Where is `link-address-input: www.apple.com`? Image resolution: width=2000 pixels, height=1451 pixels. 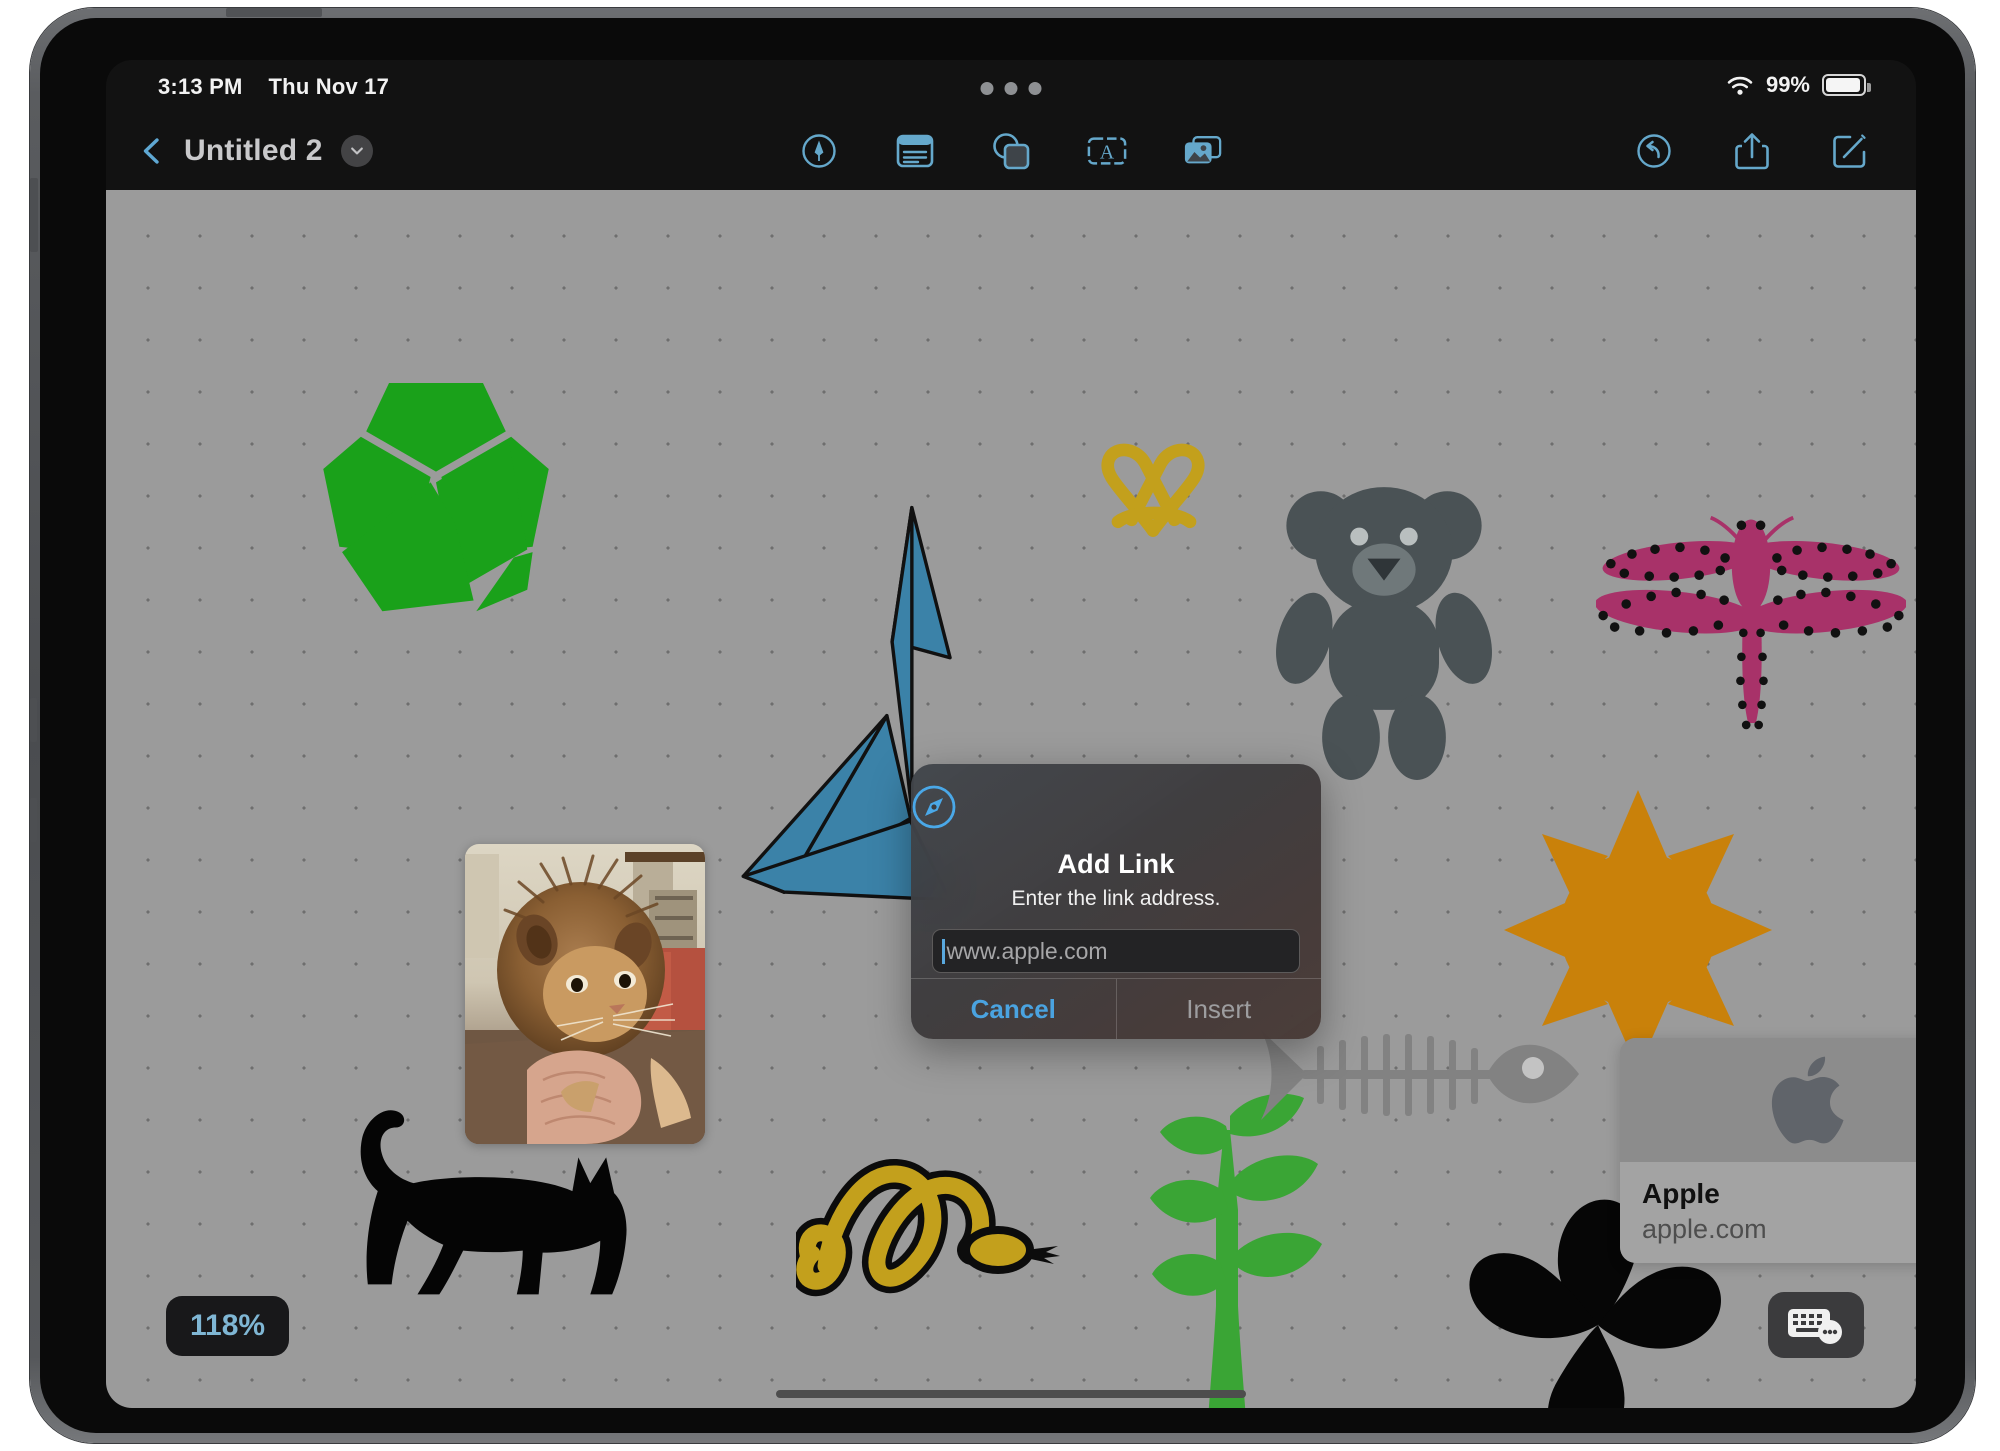 link-address-input: www.apple.com is located at coordinates (1116, 951).